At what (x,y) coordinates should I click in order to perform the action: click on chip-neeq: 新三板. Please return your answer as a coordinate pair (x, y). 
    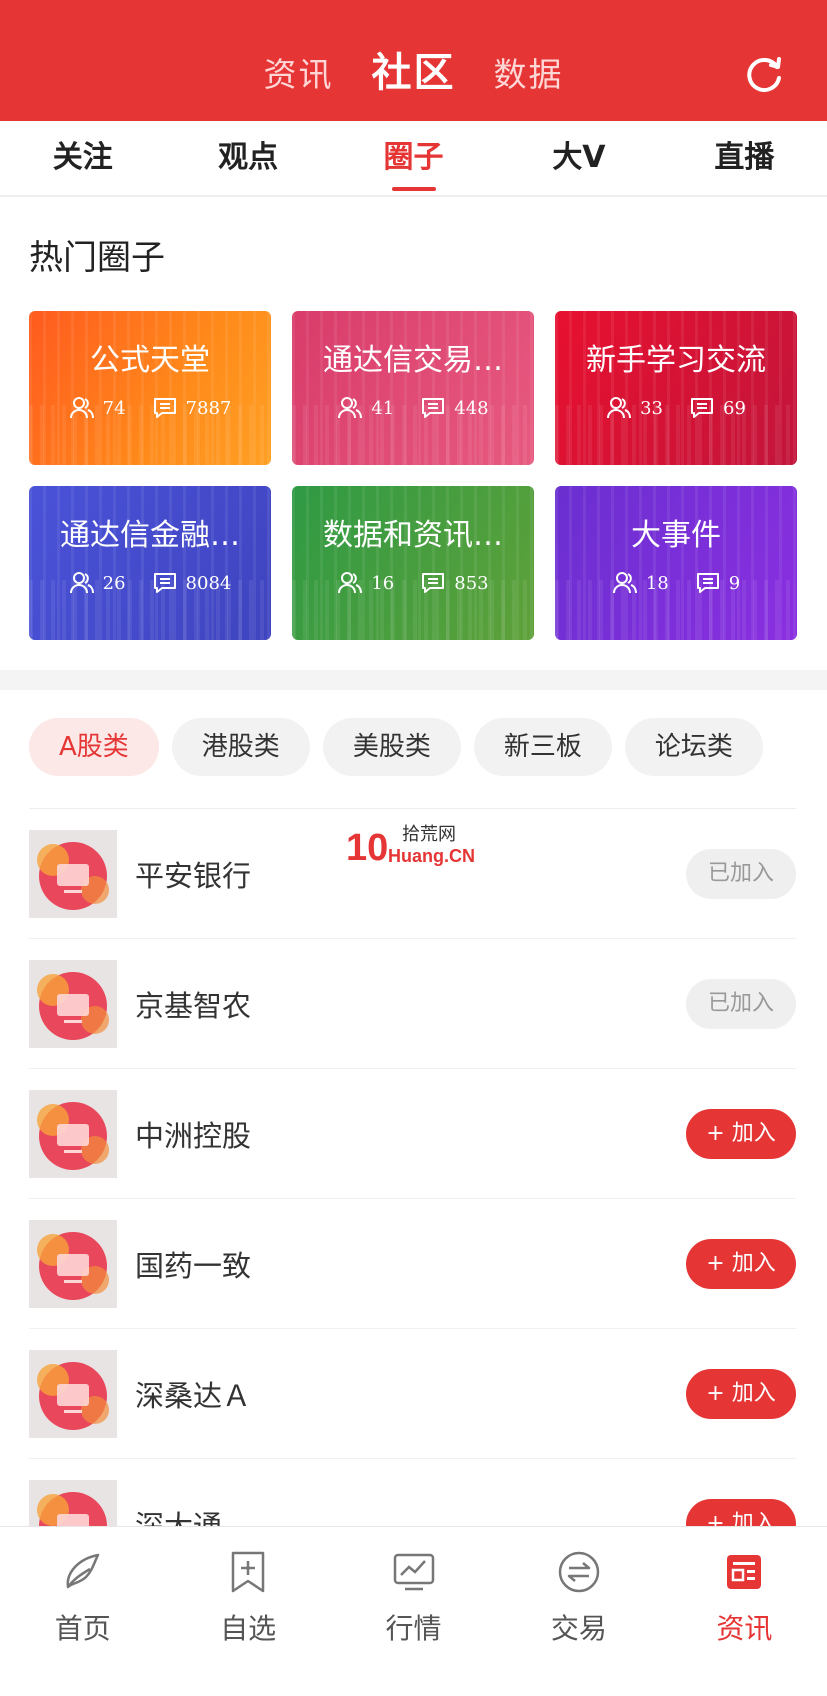
    Looking at the image, I should click on (542, 747).